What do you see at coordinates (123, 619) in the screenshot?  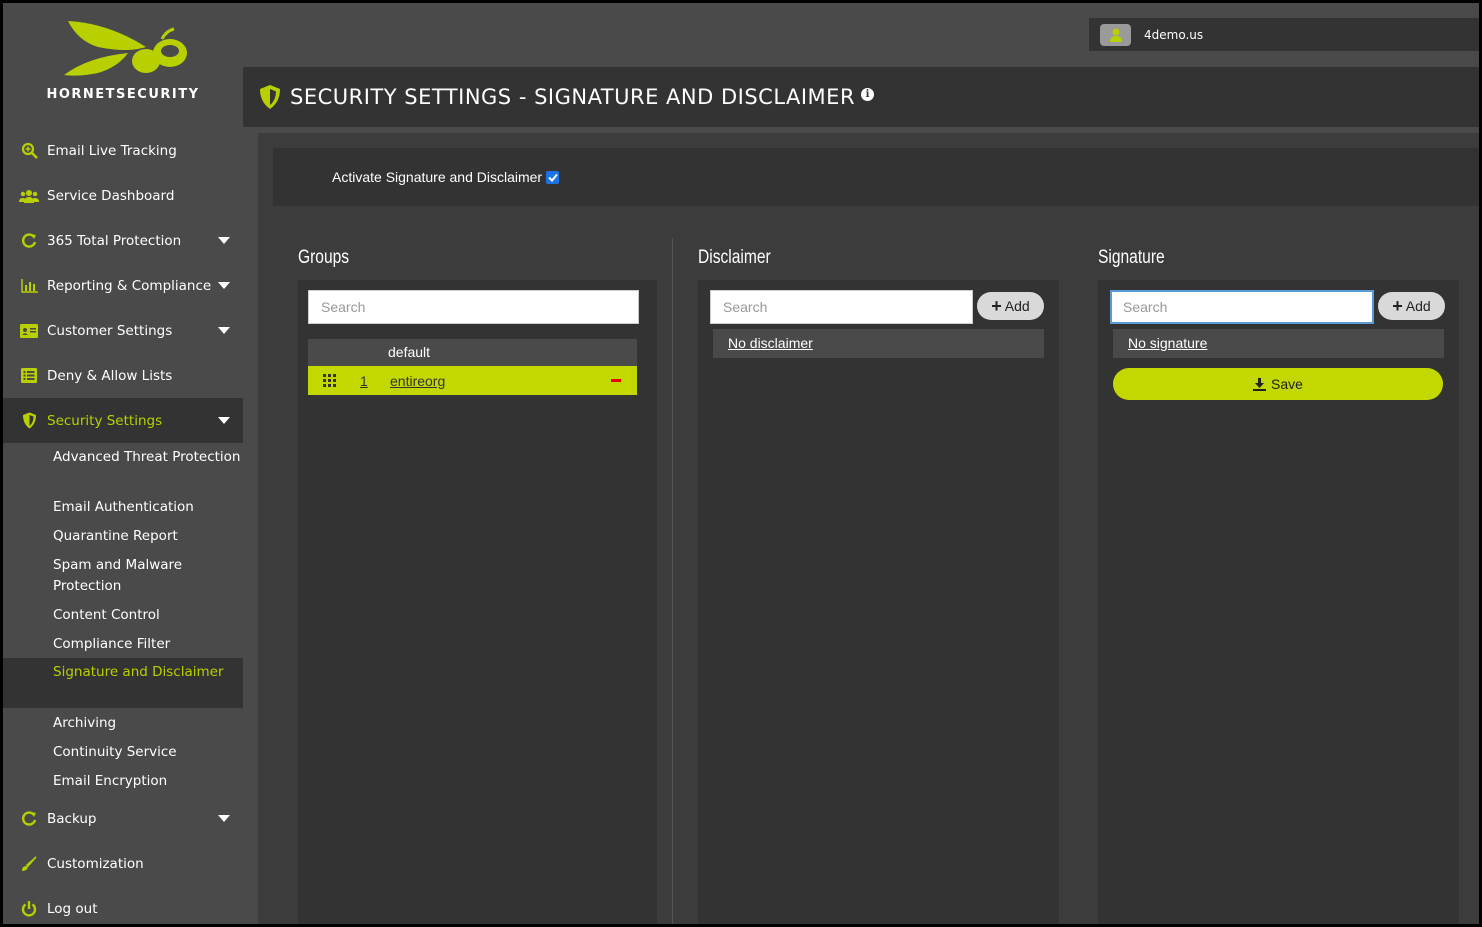 I see `sidebar-subitem-content-control: Content Control` at bounding box center [123, 619].